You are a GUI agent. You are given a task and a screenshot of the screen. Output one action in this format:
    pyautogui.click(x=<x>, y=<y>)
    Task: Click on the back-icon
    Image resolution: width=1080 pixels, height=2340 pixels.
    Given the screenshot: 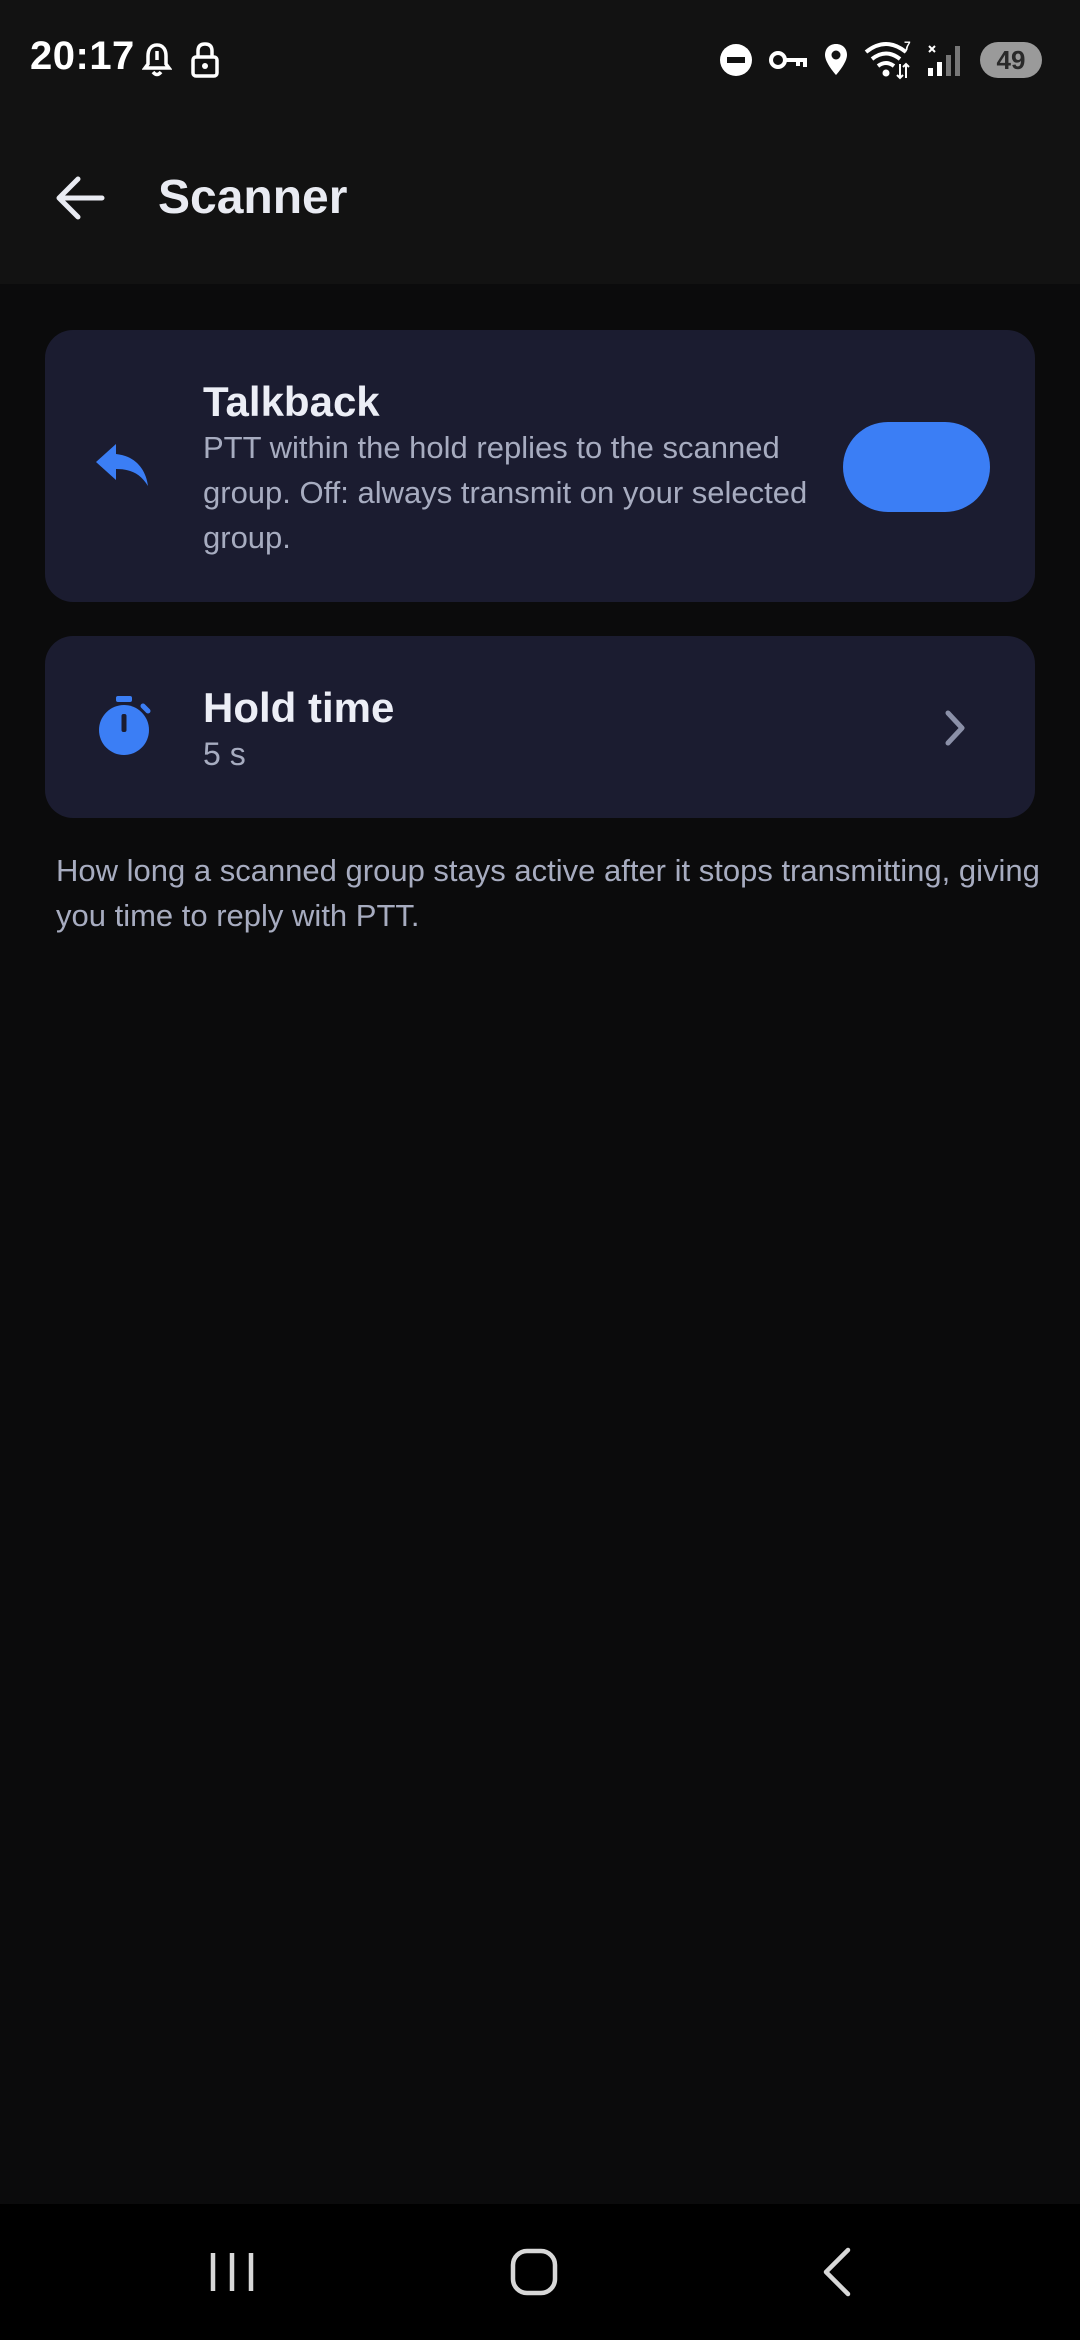 What is the action you would take?
    pyautogui.click(x=838, y=2274)
    